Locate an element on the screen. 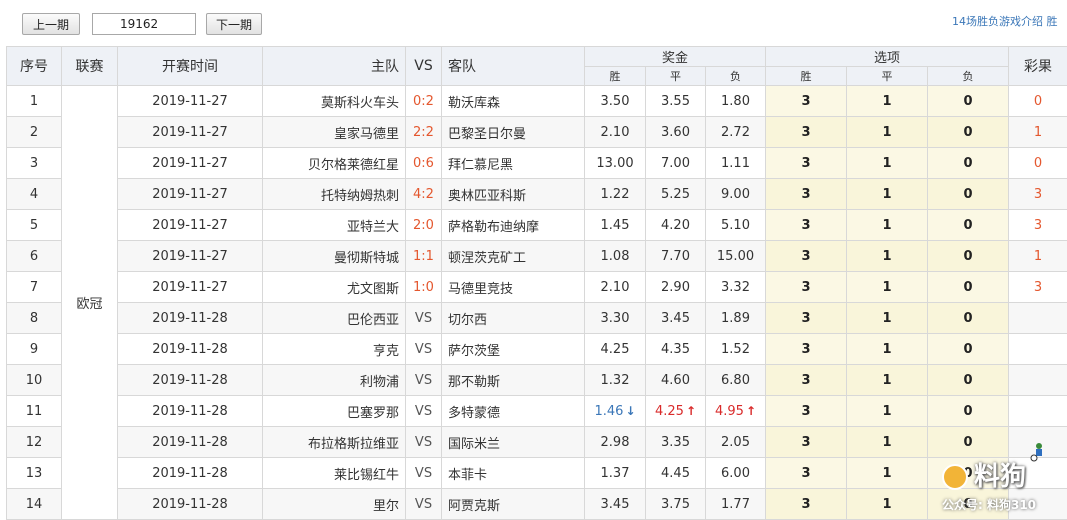 This screenshot has width=1067, height=520. table-row: 82019-11-28巴伦西亚VS切尔西3.303.451.89310 is located at coordinates (537, 318).